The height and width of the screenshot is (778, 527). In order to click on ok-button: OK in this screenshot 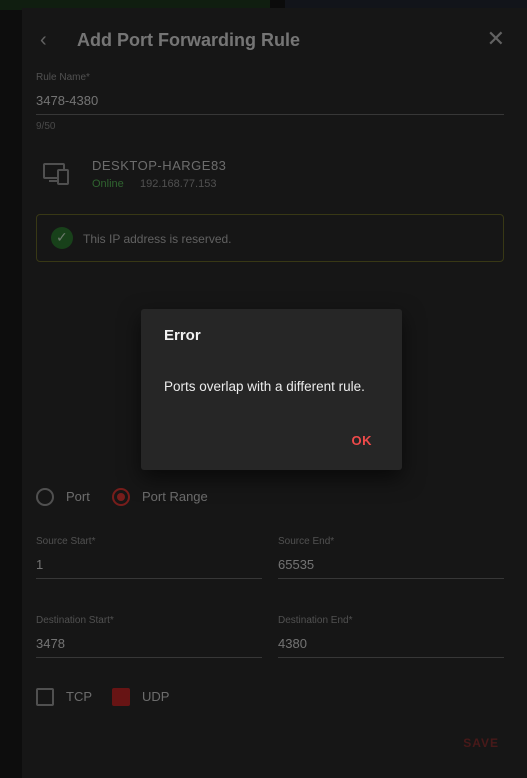, I will do `click(362, 440)`.